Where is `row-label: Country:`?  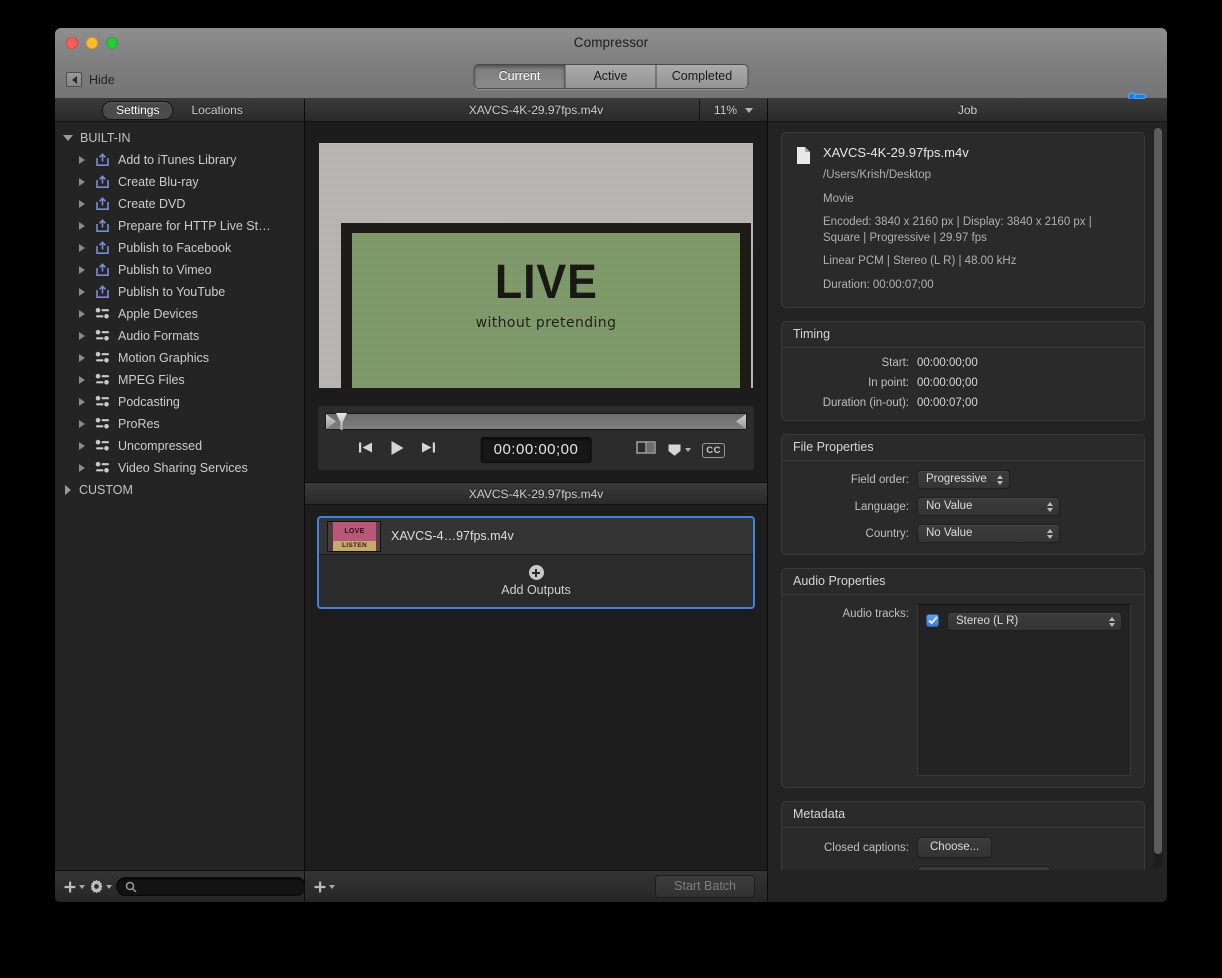 row-label: Country: is located at coordinates (887, 533).